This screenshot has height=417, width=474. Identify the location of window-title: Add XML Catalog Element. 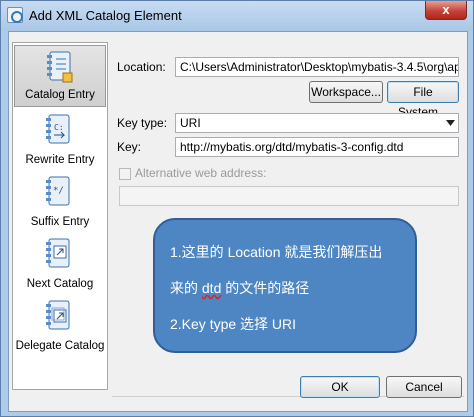
(105, 15).